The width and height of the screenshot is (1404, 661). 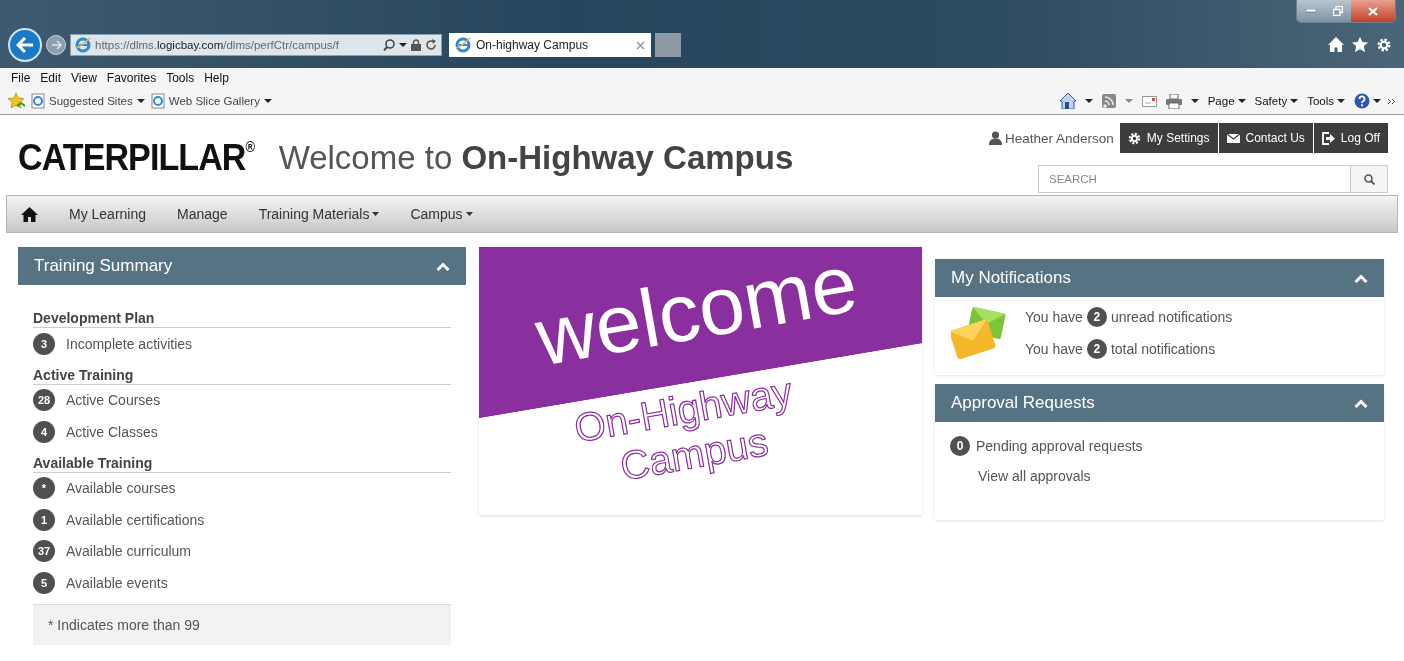 I want to click on summary-link: Available events, so click(x=117, y=582).